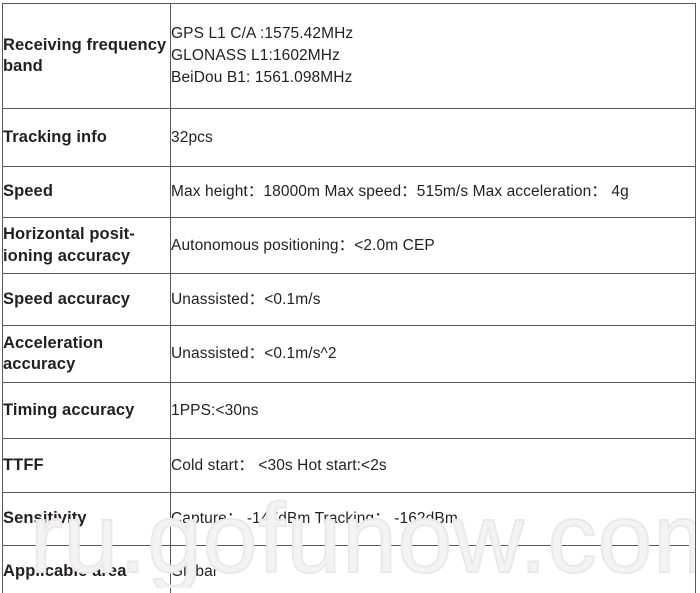 This screenshot has width=700, height=593. I want to click on table-row: TTFF Cold start： <30s Hot start:<2s, so click(349, 465).